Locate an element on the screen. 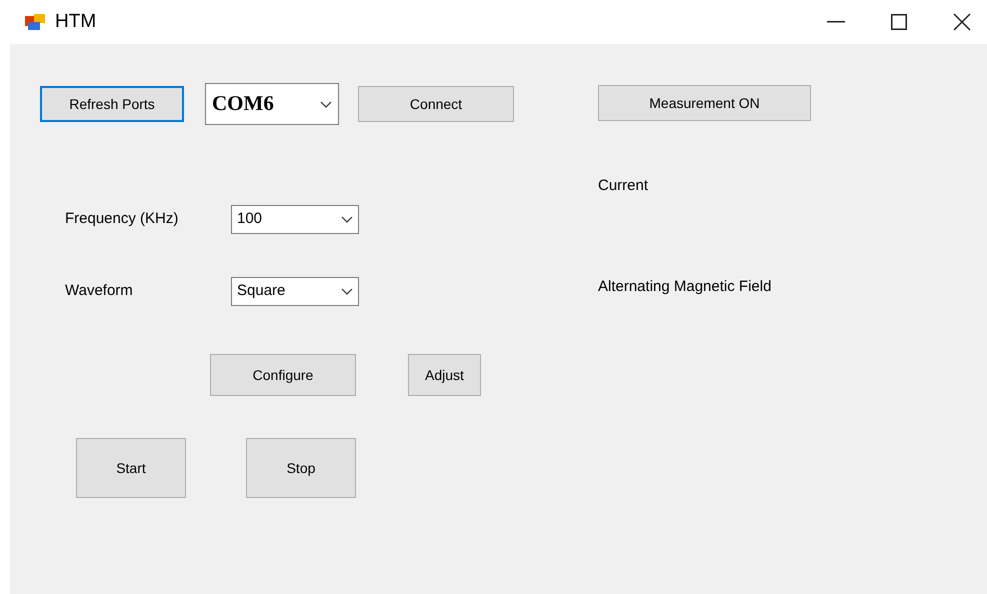 The height and width of the screenshot is (594, 987). configure-button: Configure is located at coordinates (283, 375).